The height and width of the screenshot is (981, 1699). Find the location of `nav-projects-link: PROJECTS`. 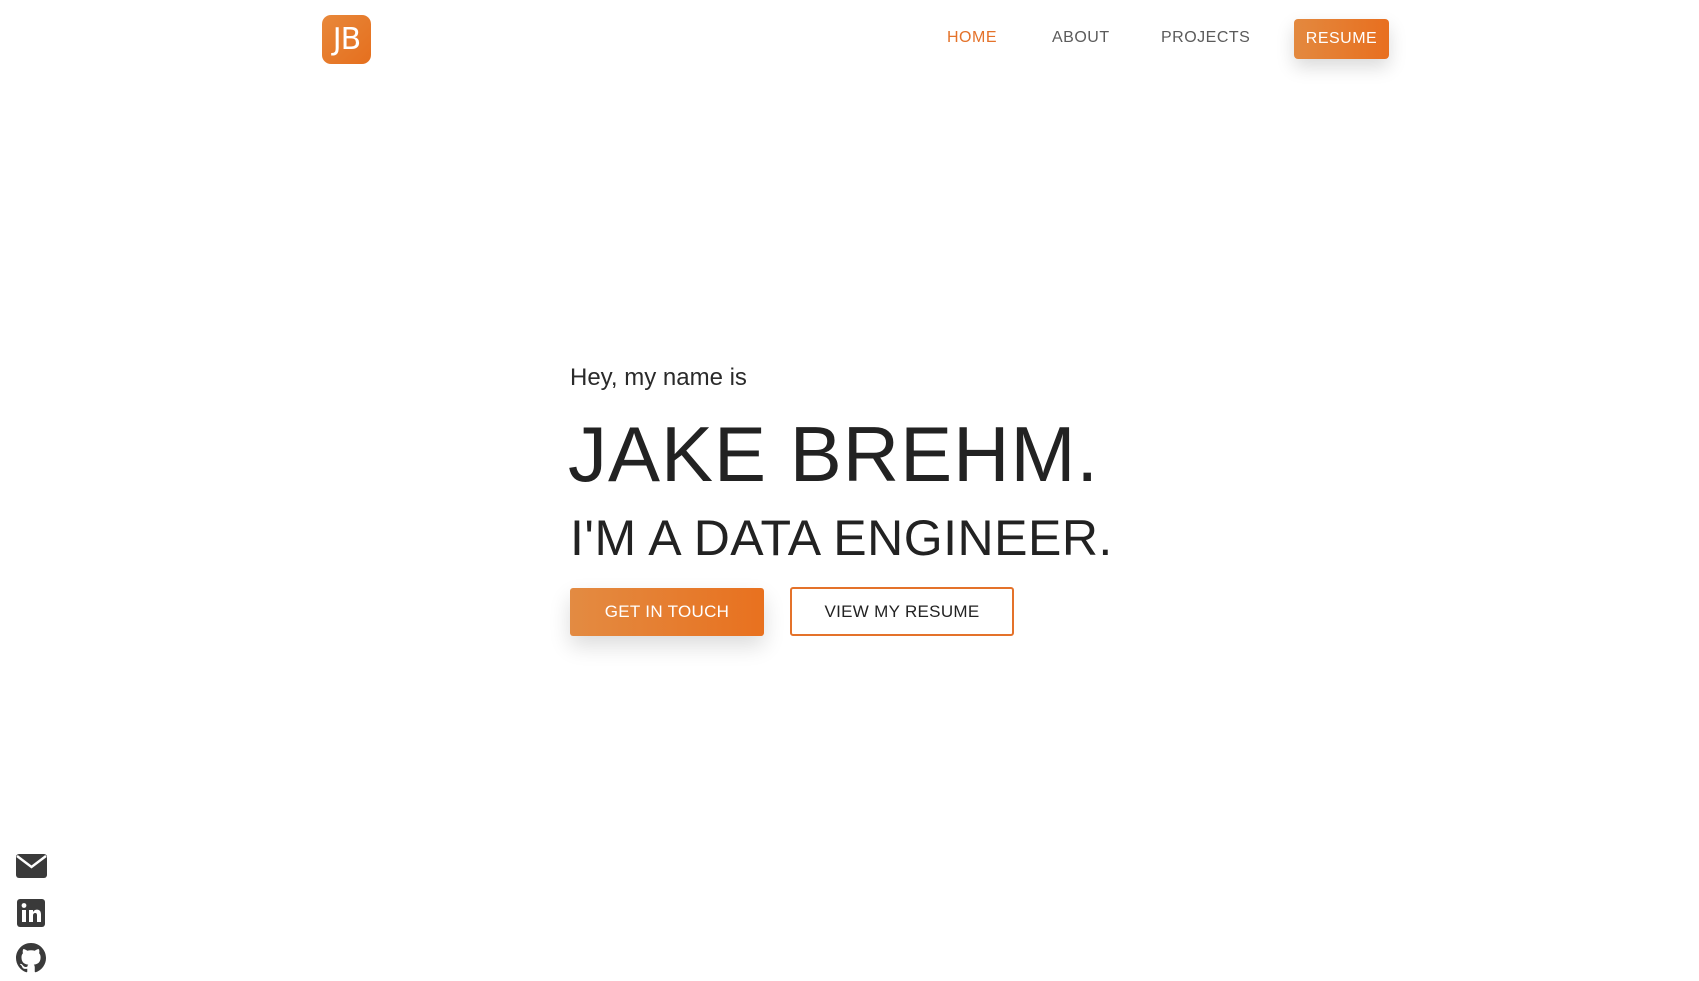

nav-projects-link: PROJECTS is located at coordinates (1205, 38).